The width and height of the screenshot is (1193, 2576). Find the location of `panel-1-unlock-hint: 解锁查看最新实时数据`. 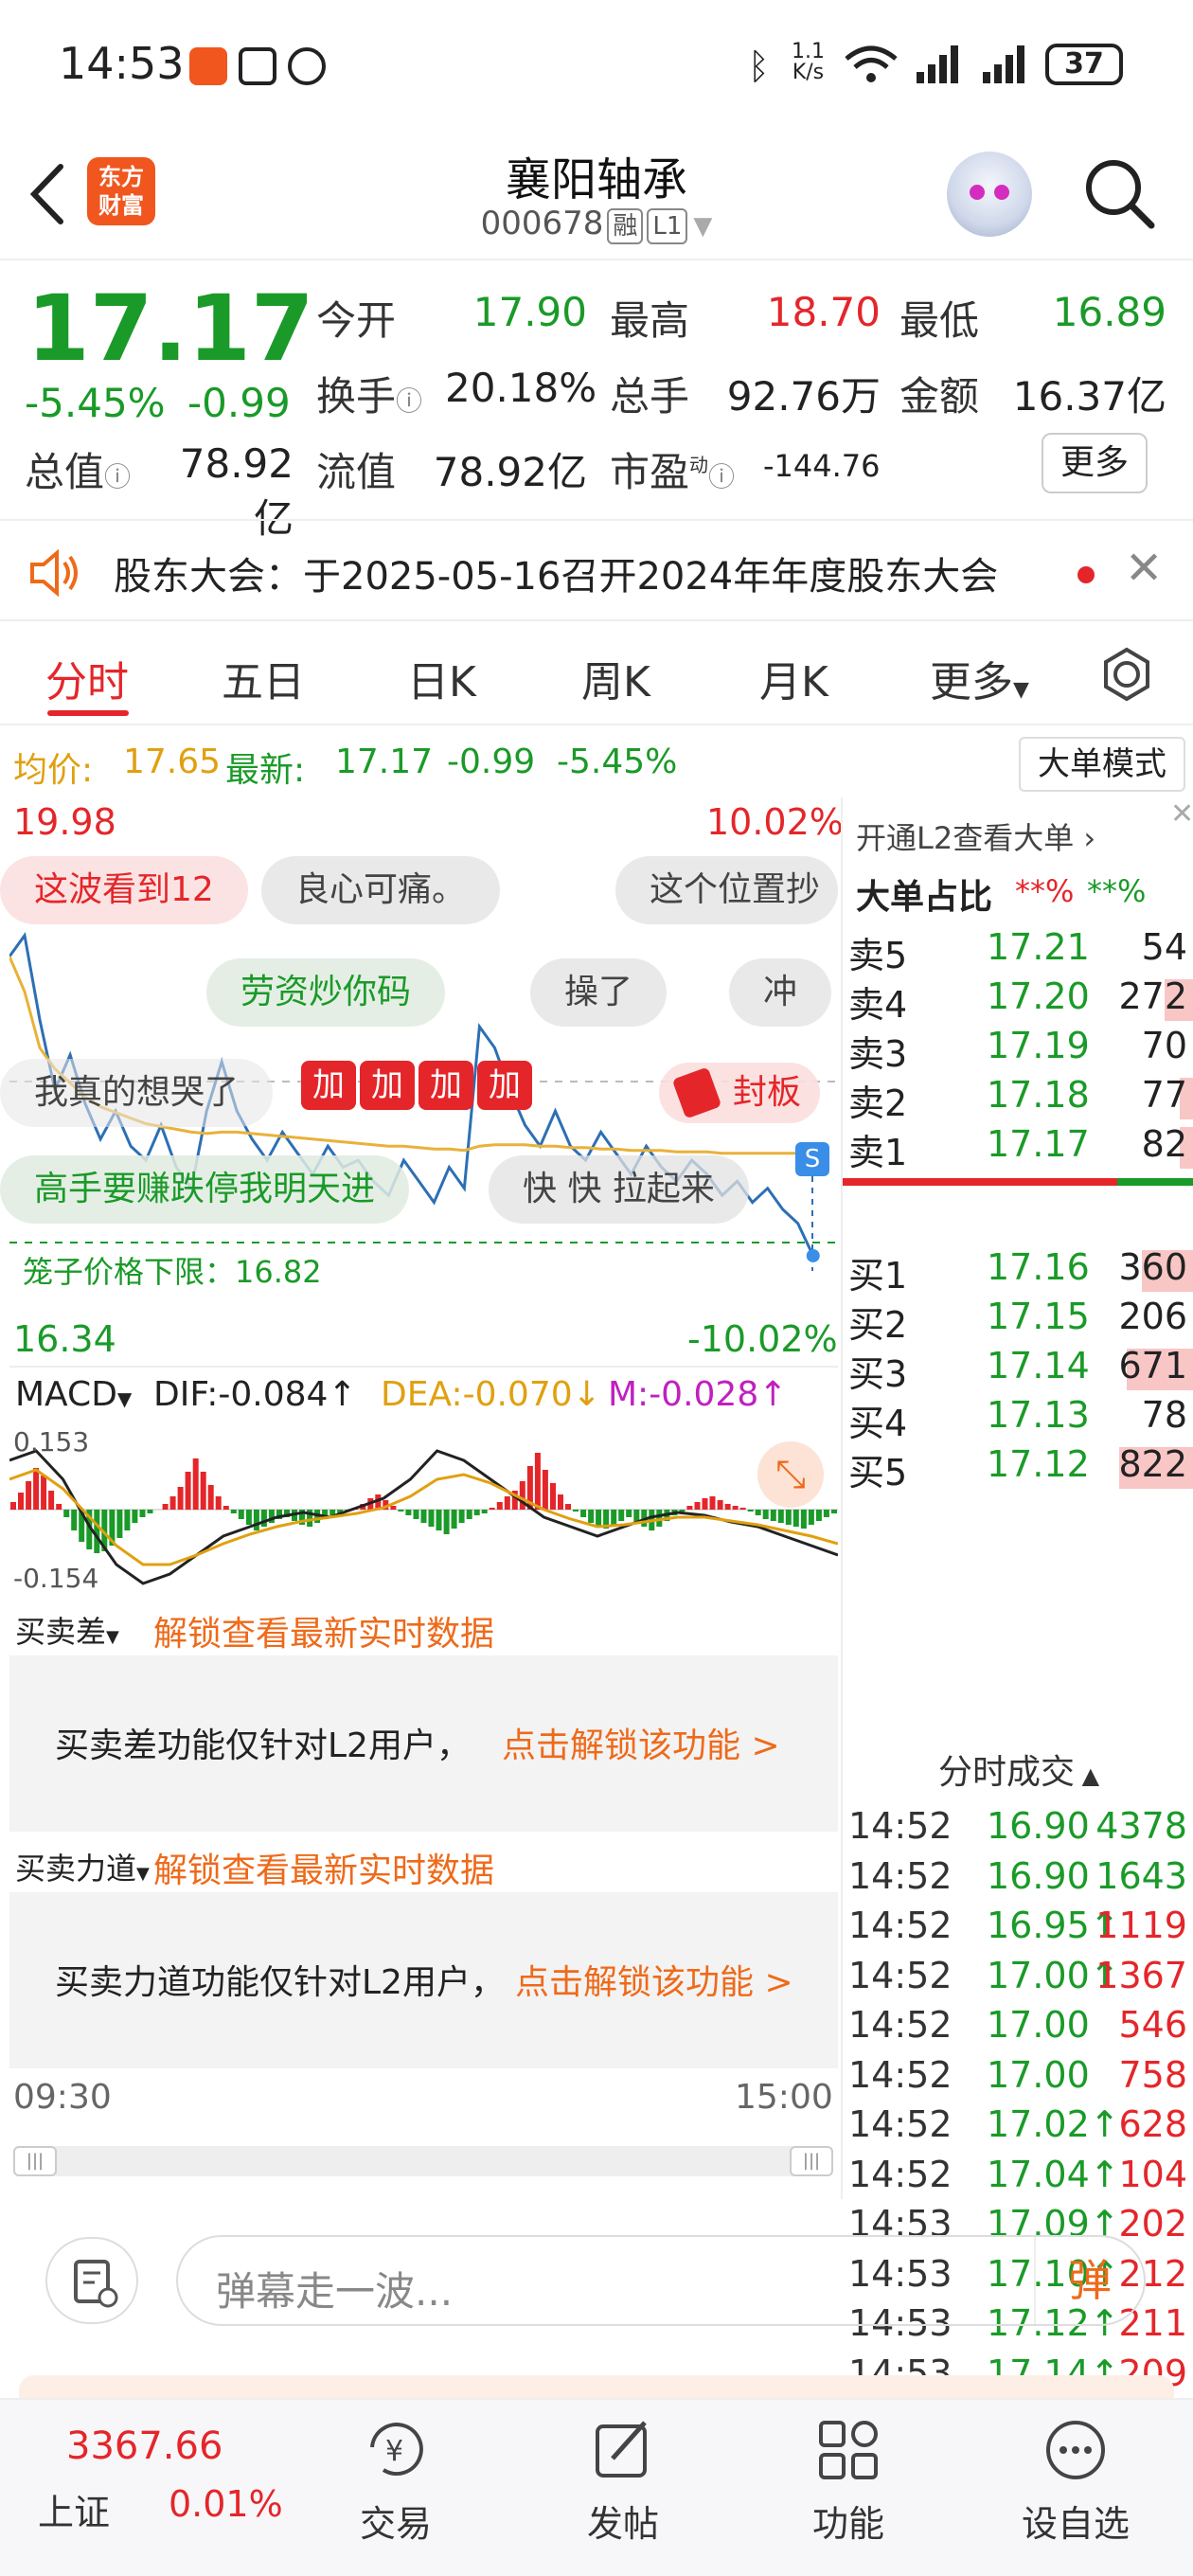

panel-1-unlock-hint: 解锁查看最新实时数据 is located at coordinates (323, 1630).